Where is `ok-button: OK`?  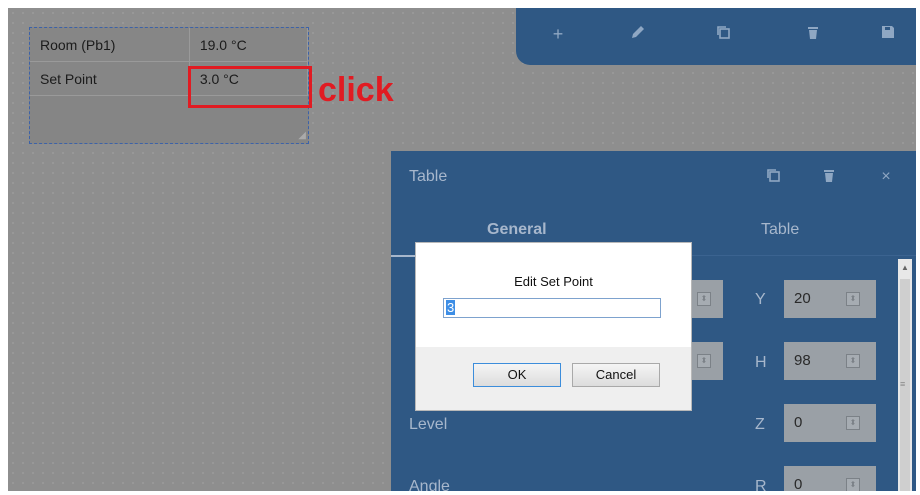 ok-button: OK is located at coordinates (517, 375).